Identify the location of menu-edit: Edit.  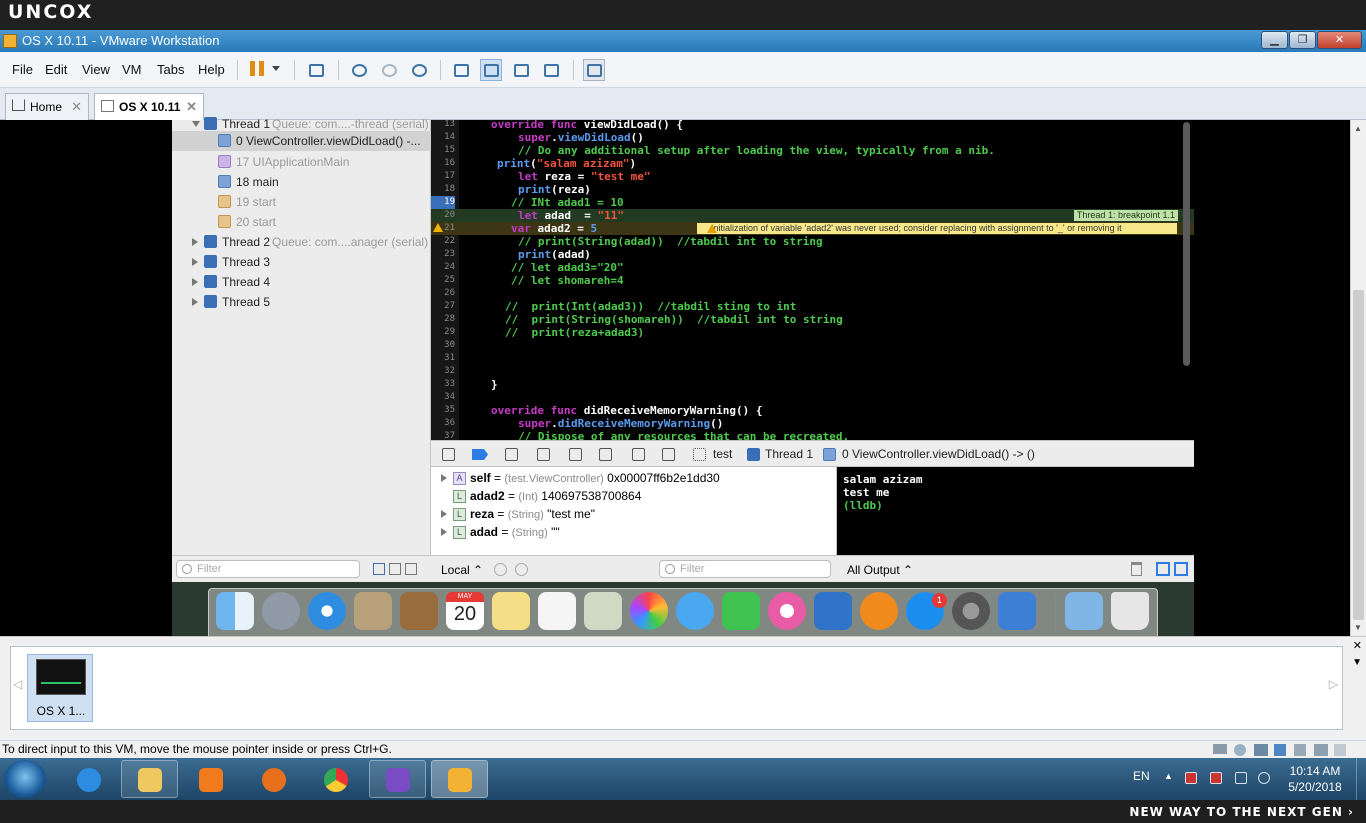
(56, 69).